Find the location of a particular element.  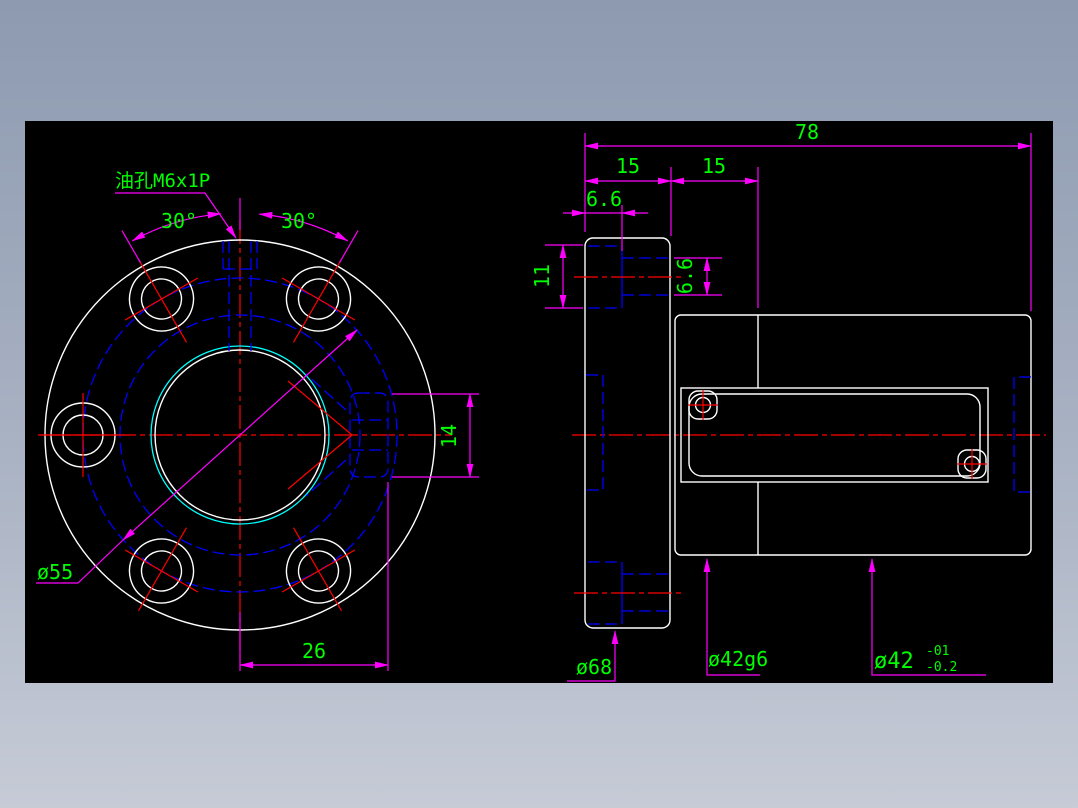

dim-angle-right: 30° is located at coordinates (299, 221).